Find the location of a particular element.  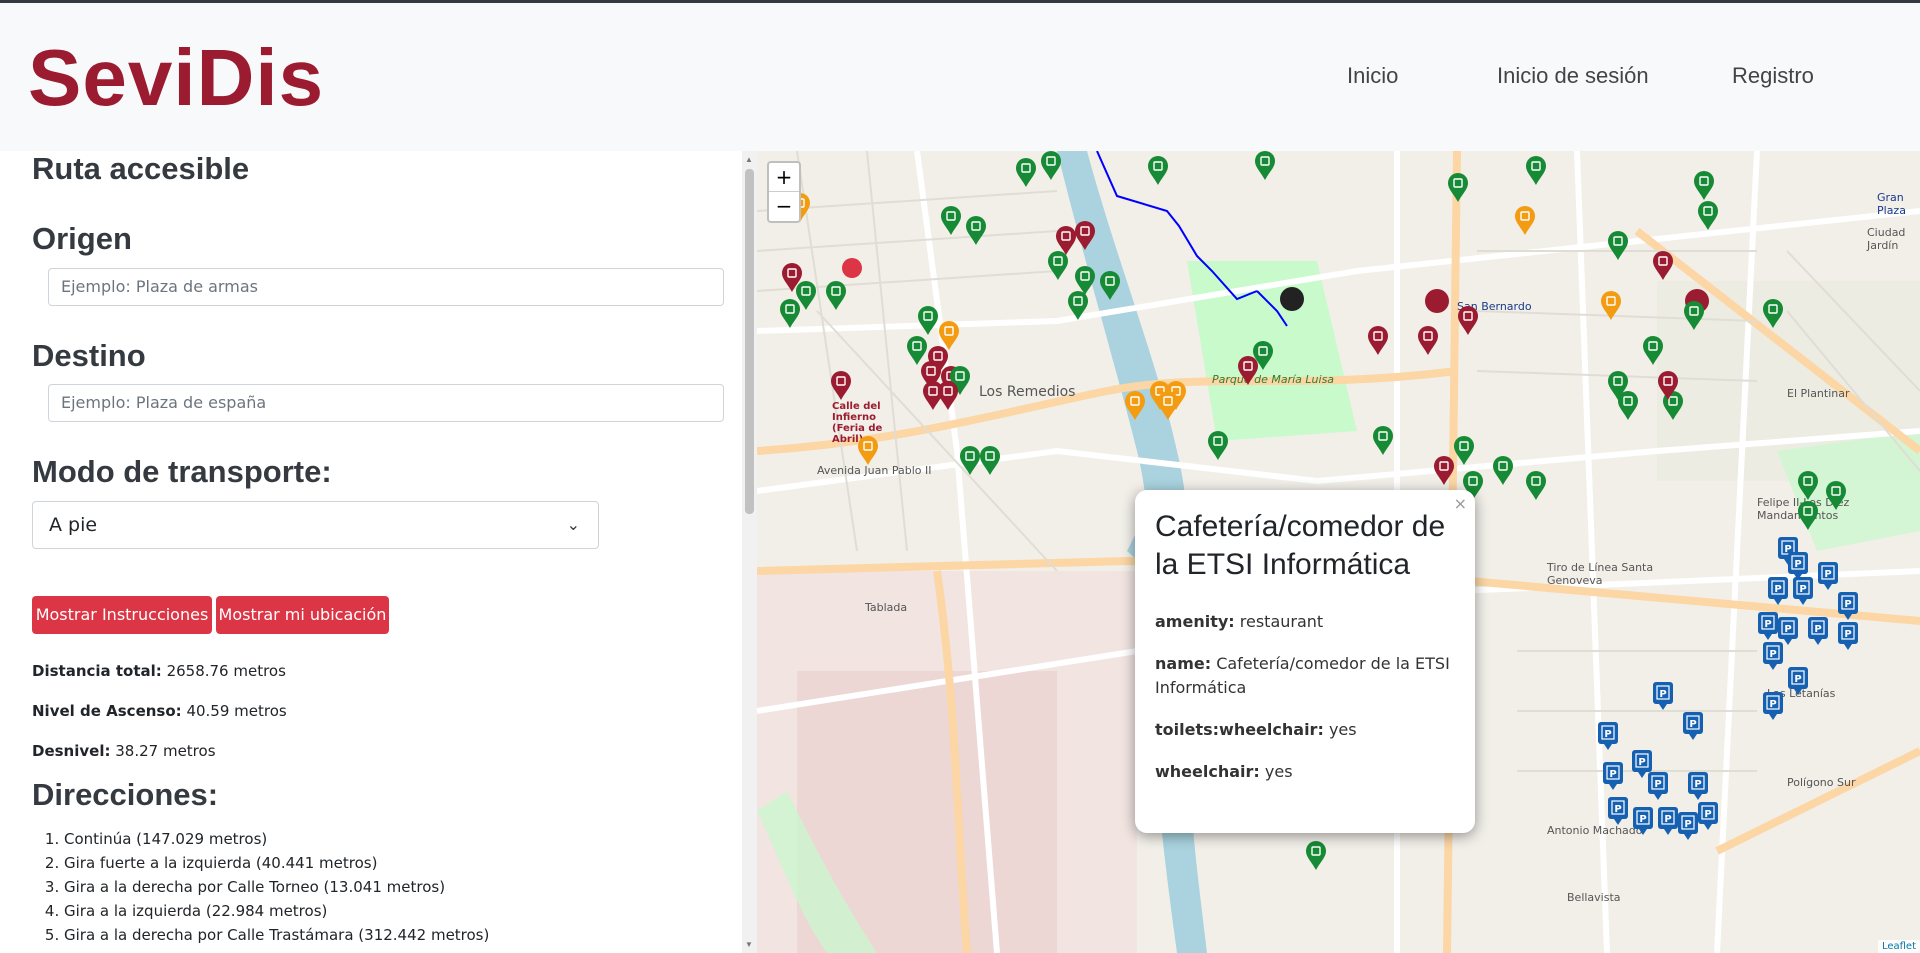

brand-logo: SeviDis is located at coordinates (176, 78).